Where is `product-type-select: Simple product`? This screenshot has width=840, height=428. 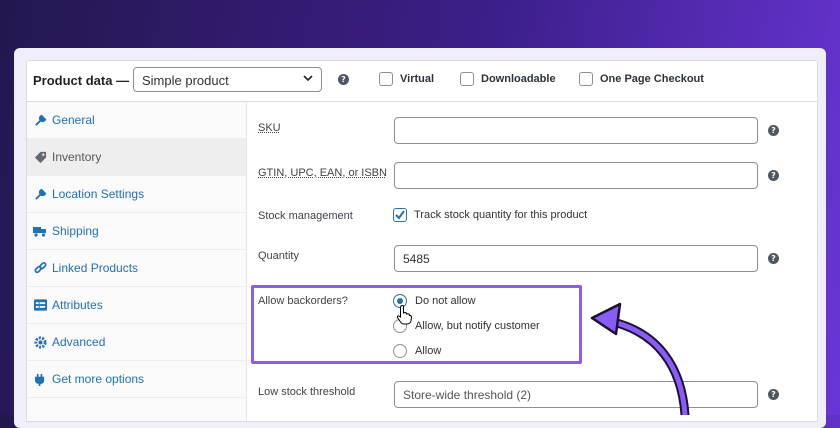
product-type-select: Simple product is located at coordinates (227, 79).